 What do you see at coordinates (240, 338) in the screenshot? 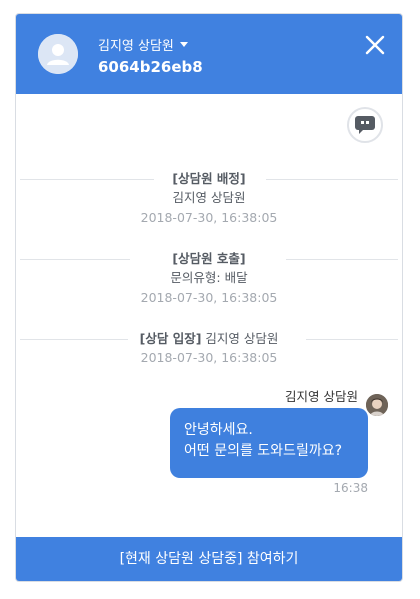
I see `system-message-title-suffix: 김지영 상담원` at bounding box center [240, 338].